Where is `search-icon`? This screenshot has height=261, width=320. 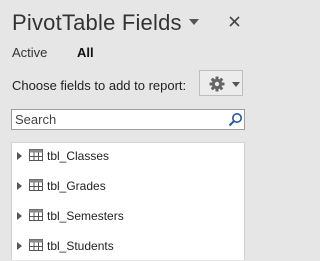 search-icon is located at coordinates (235, 119).